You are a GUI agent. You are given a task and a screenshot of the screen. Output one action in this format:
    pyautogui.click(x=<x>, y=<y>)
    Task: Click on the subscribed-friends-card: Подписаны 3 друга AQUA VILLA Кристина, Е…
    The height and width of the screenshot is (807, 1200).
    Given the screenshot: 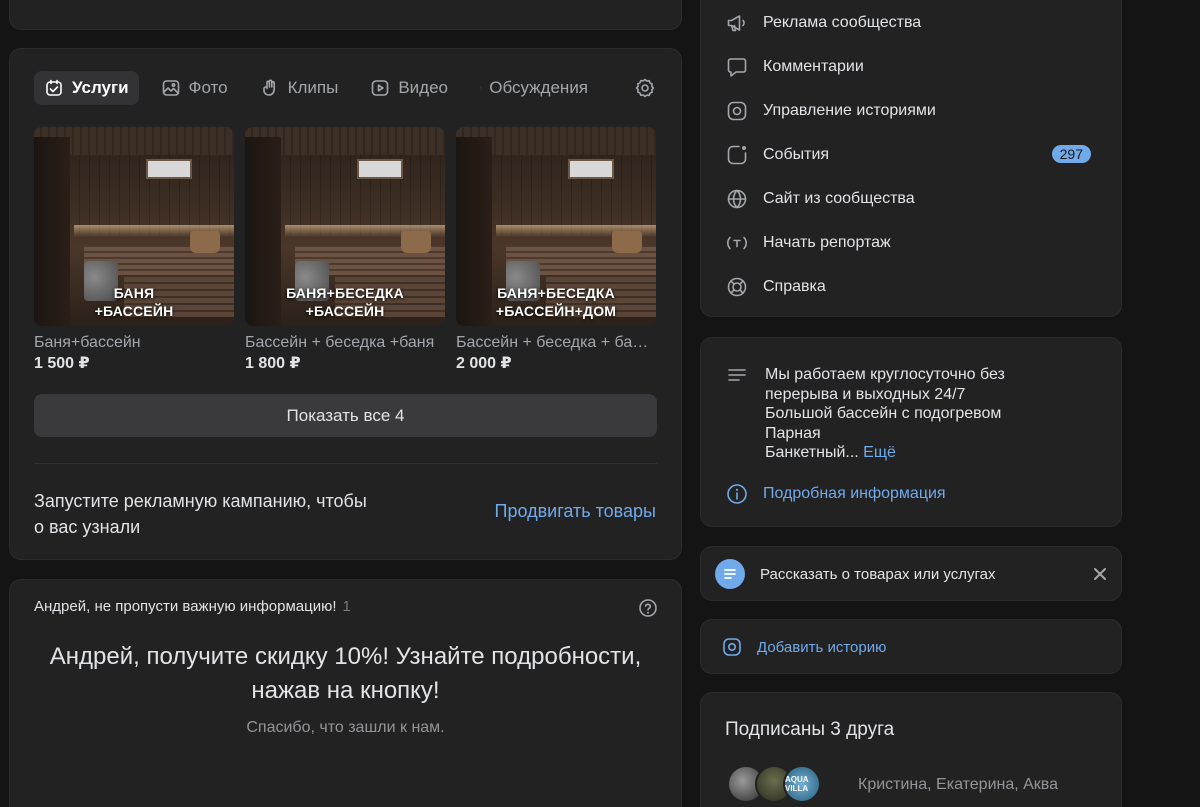 What is the action you would take?
    pyautogui.click(x=911, y=749)
    